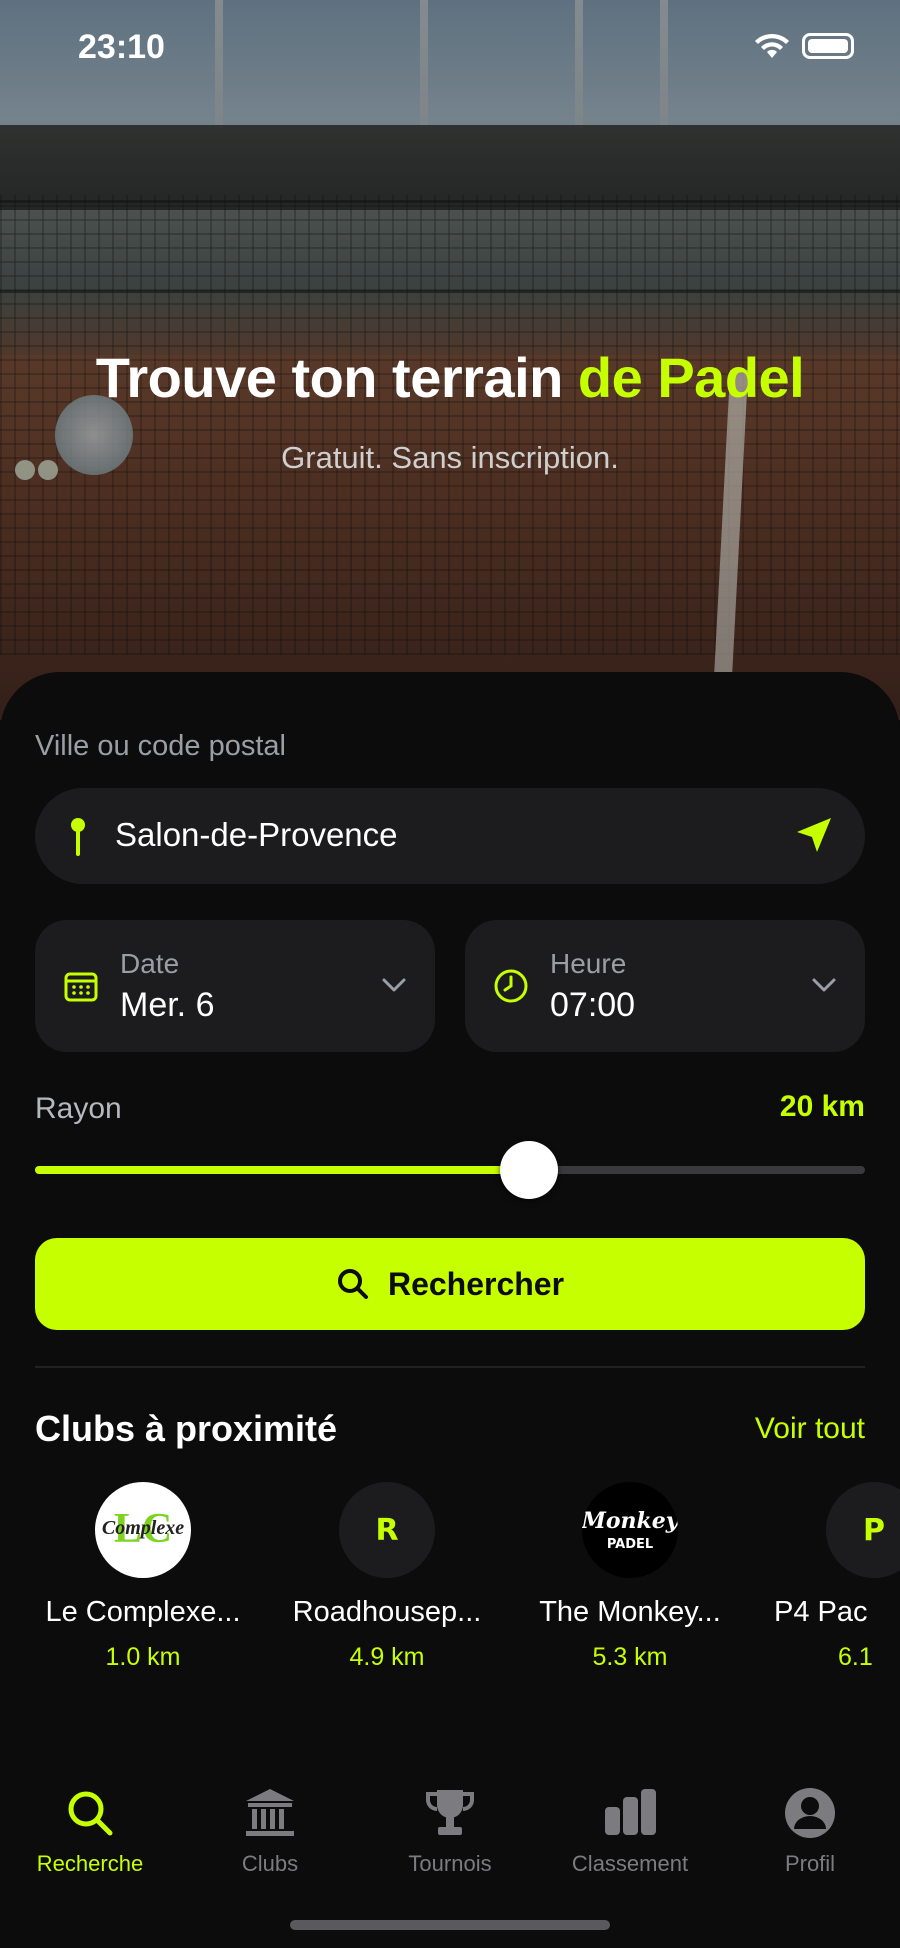 This screenshot has height=1948, width=900. What do you see at coordinates (855, 1657) in the screenshot?
I see `club-distance: 6.1` at bounding box center [855, 1657].